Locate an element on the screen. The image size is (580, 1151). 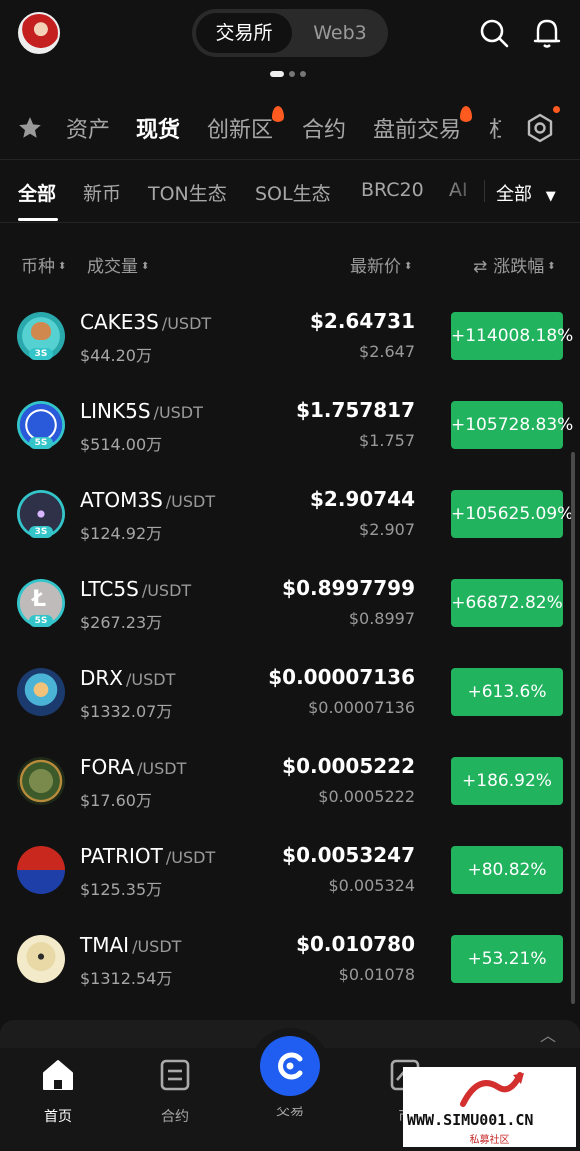
trade-button is located at coordinates (290, 1066).